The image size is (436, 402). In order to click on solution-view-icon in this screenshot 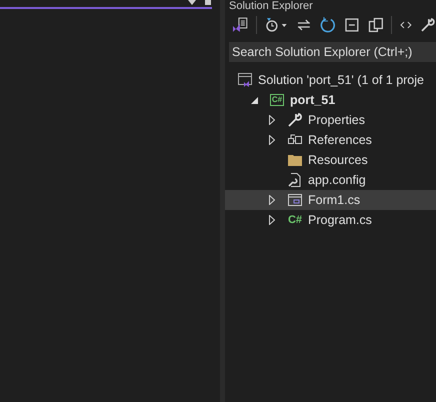, I will do `click(240, 25)`.